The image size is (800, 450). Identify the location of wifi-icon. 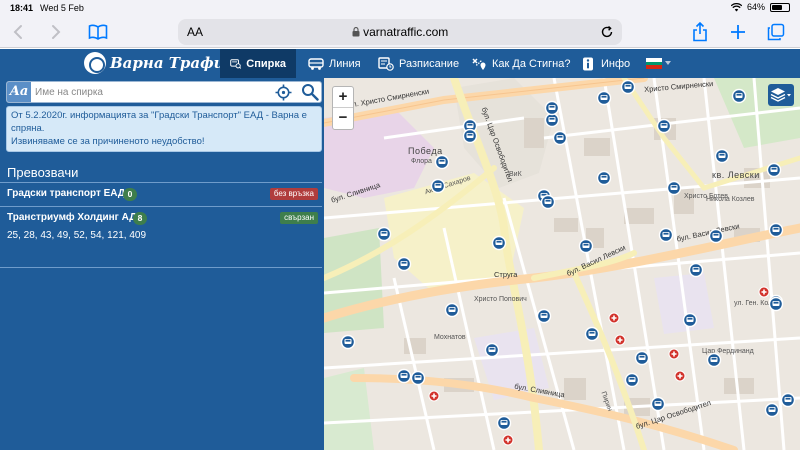
(736, 7).